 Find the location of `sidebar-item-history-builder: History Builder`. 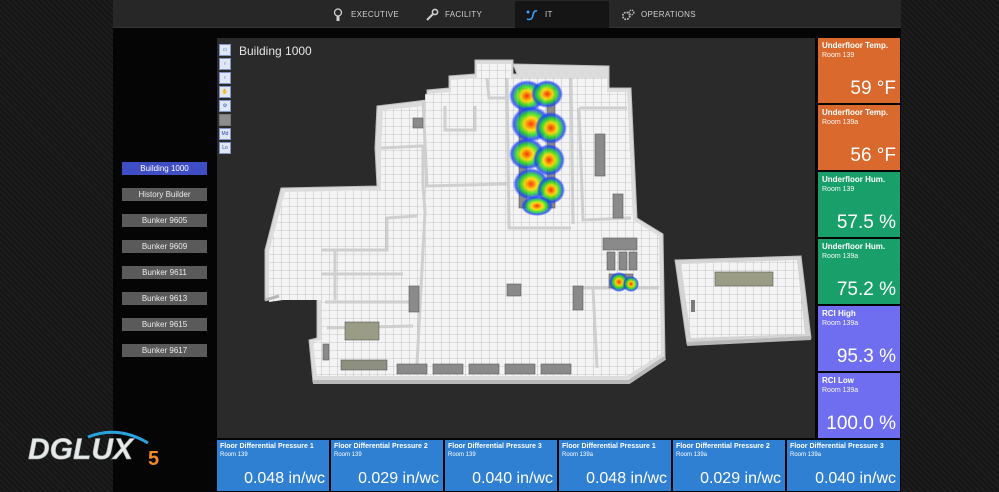

sidebar-item-history-builder: History Builder is located at coordinates (164, 194).